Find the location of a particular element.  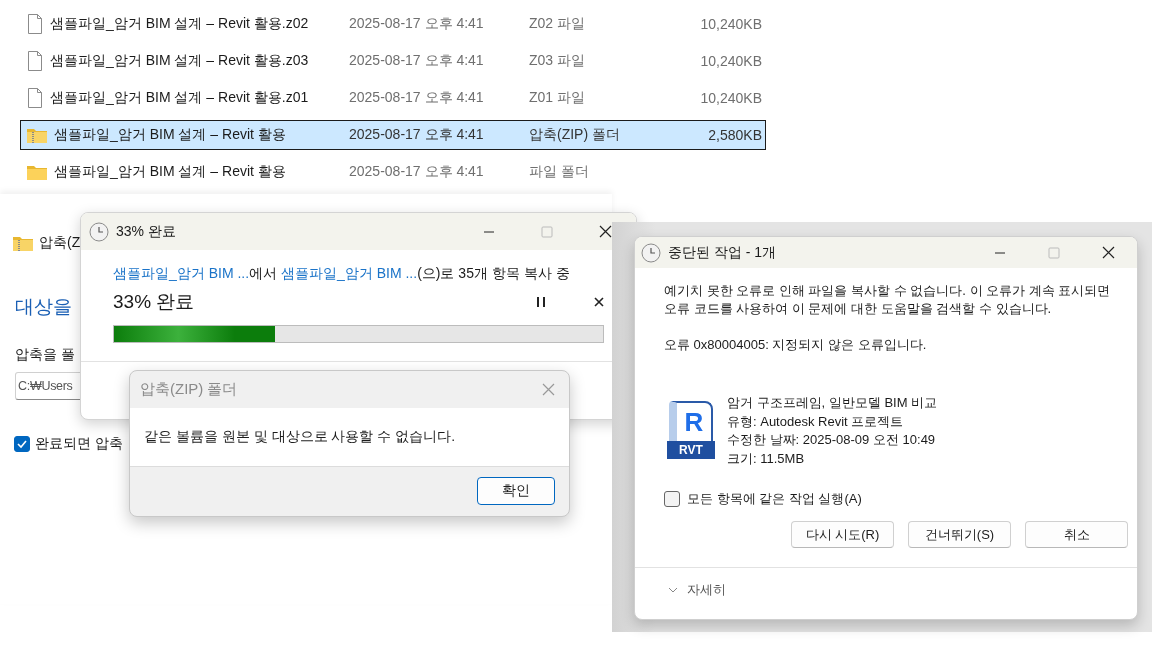

file-size: 2,580KB is located at coordinates (734, 135).